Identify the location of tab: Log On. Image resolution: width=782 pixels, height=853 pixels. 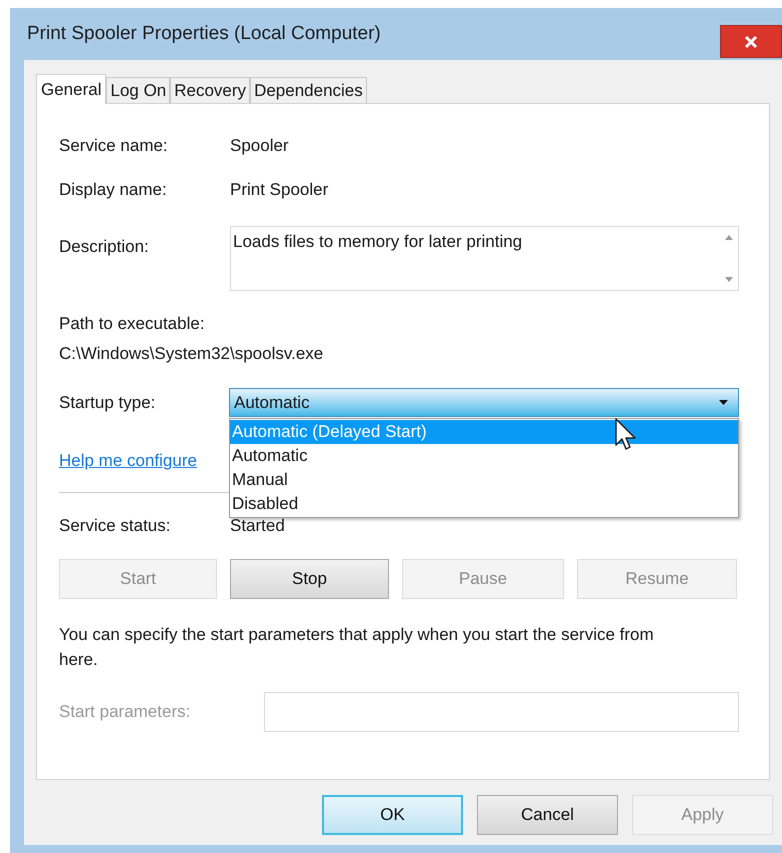
(138, 90).